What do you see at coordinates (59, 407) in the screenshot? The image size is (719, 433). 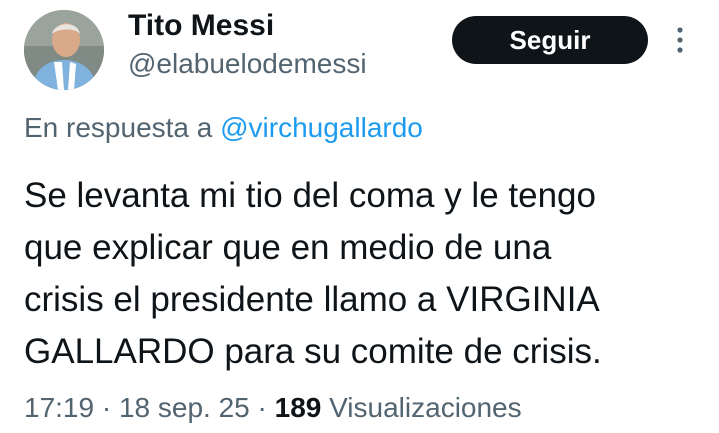 I see `tweet-time: 17:19` at bounding box center [59, 407].